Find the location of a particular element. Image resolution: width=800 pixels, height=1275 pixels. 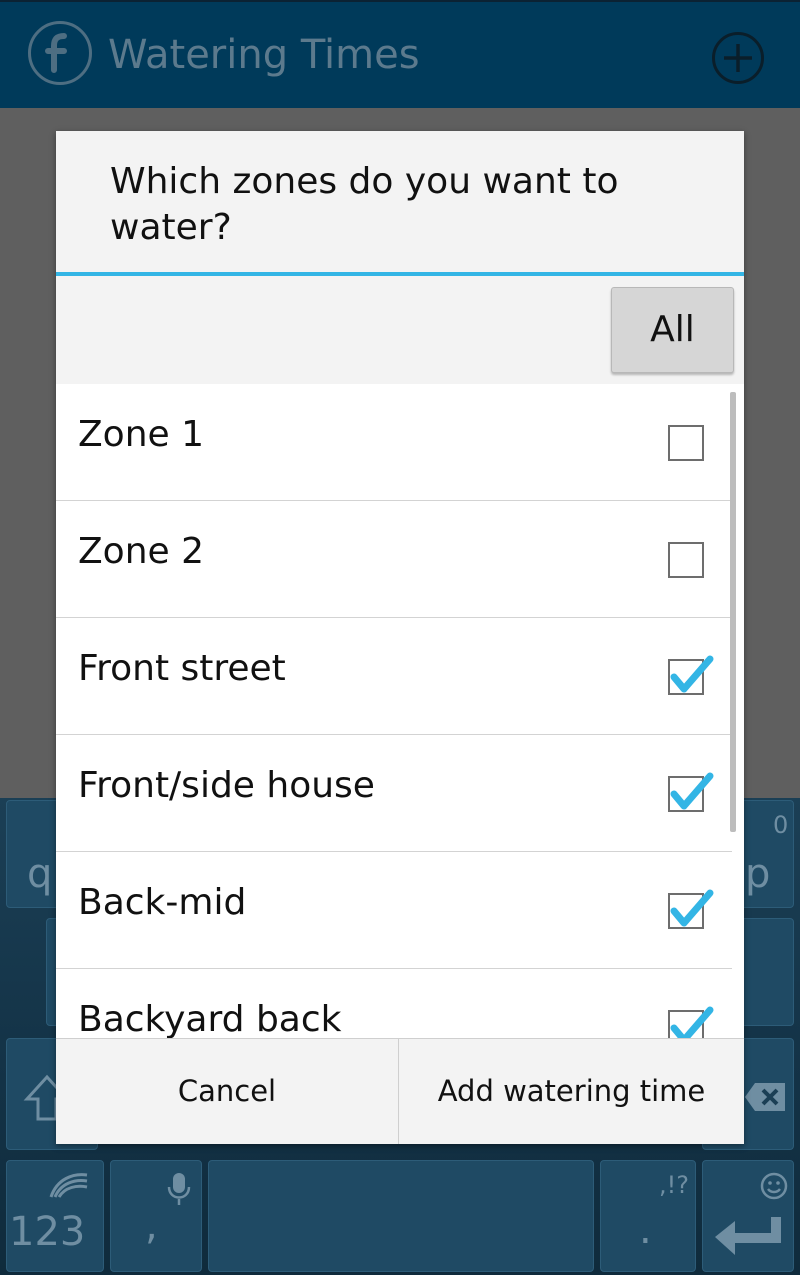

key-p-alt-label: 0 is located at coordinates (781, 825).